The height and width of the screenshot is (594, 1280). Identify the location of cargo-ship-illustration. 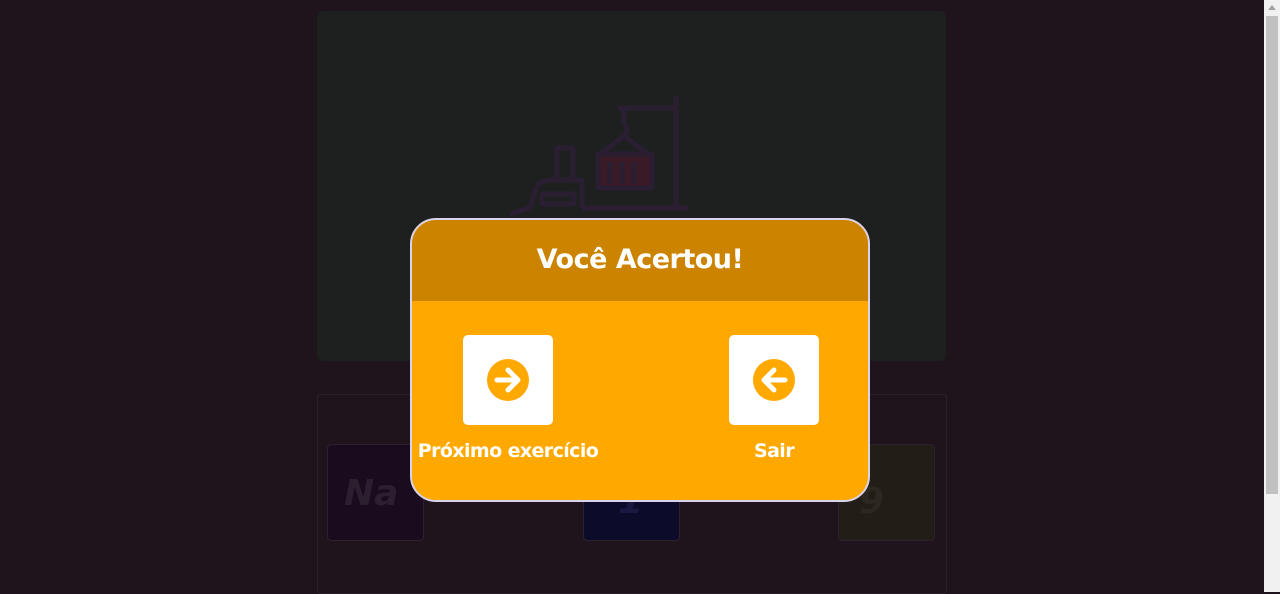
(598, 156).